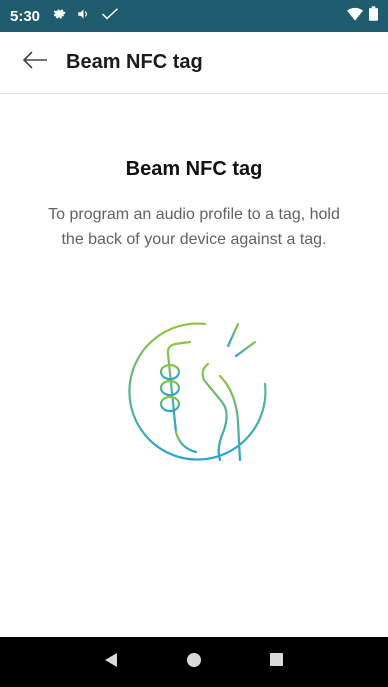  I want to click on navigation-bar, so click(194, 662).